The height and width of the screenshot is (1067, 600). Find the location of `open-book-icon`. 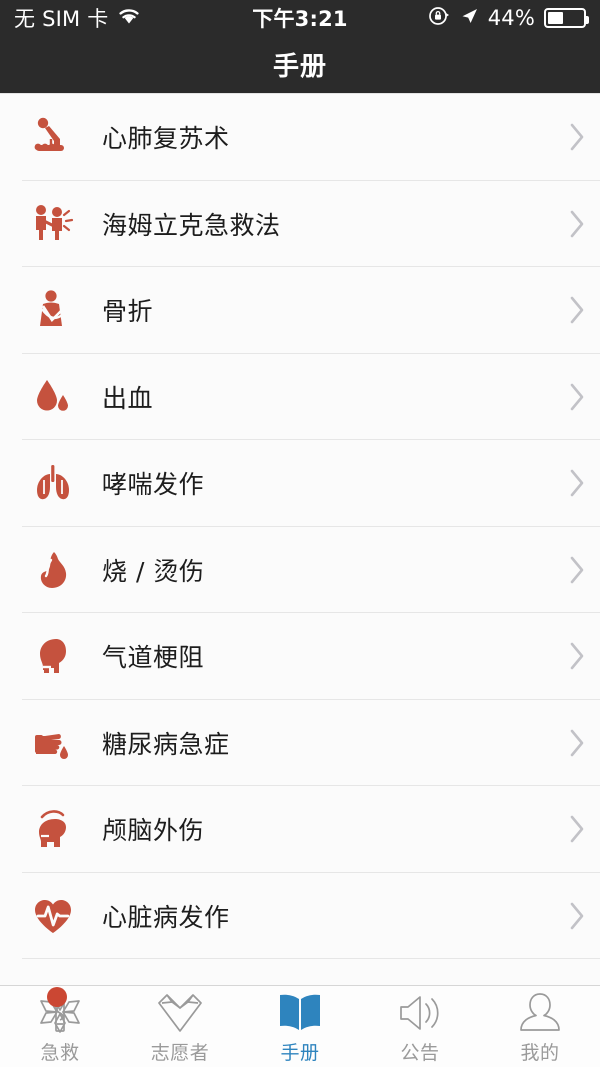

open-book-icon is located at coordinates (300, 1012).